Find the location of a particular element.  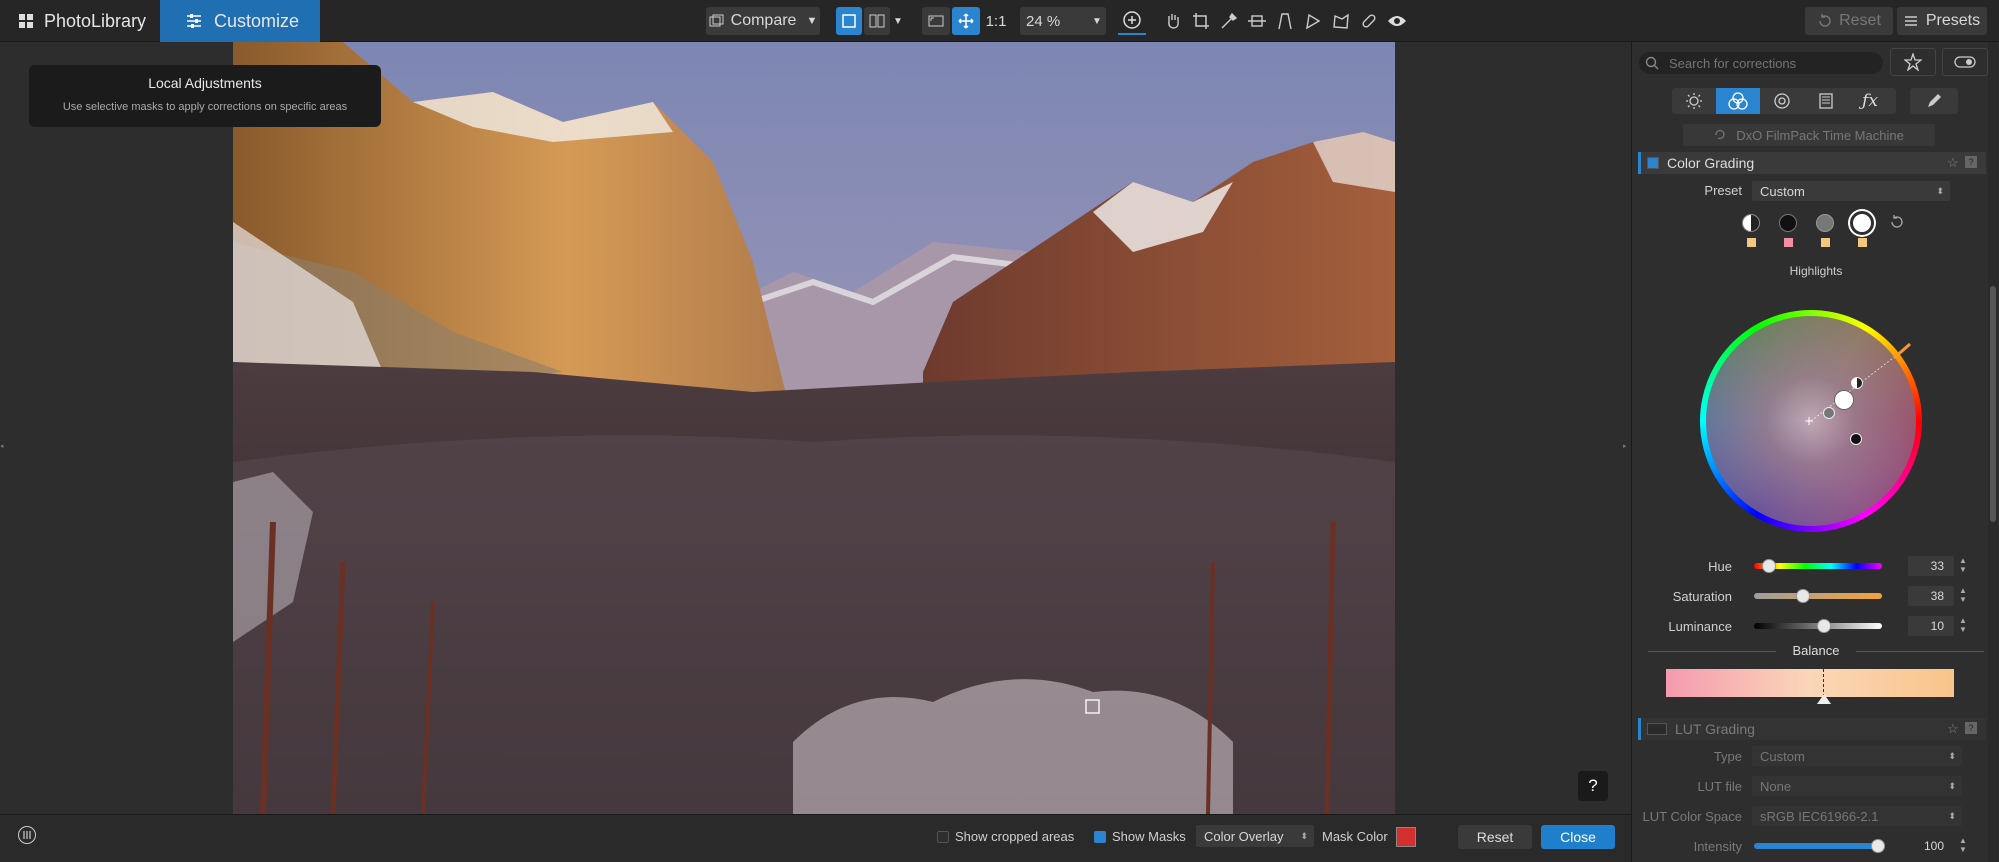

close-button: Close is located at coordinates (1578, 837).